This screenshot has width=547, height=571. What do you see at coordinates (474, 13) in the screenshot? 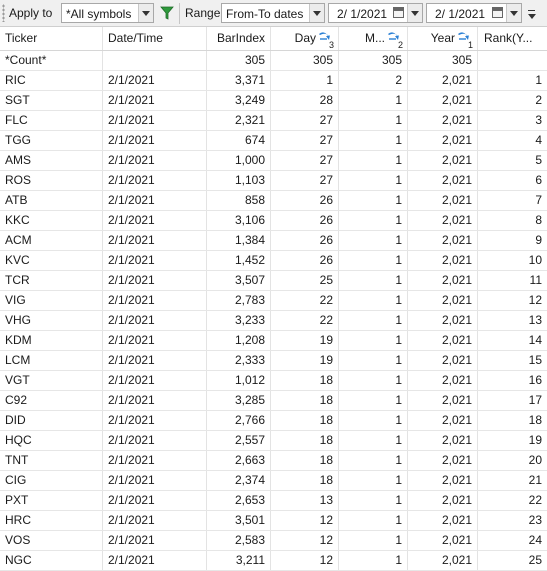
I see `to-date-picker: 2/ 1/2021` at bounding box center [474, 13].